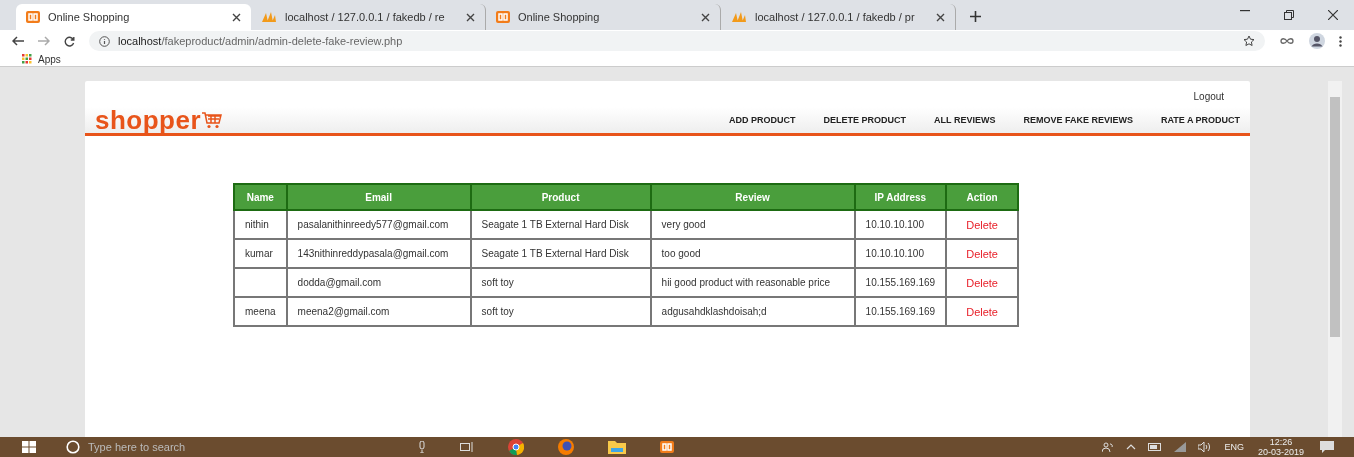 The image size is (1354, 457). Describe the element at coordinates (900, 197) in the screenshot. I see `column-header: IP Address` at that location.